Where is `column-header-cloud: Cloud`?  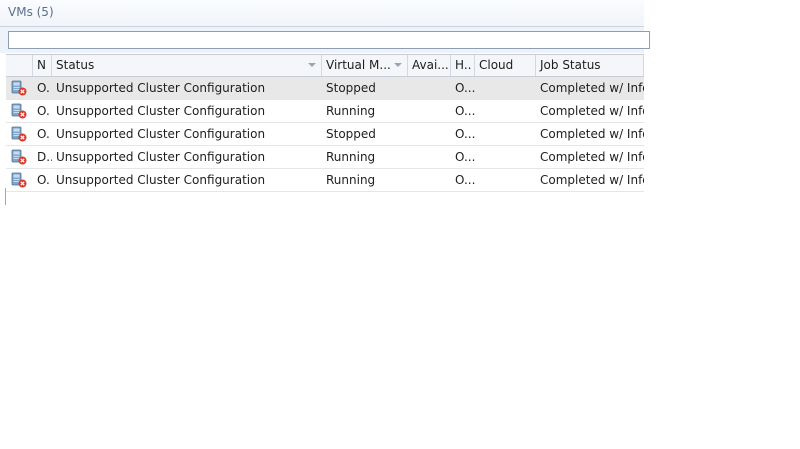
column-header-cloud: Cloud is located at coordinates (505, 65).